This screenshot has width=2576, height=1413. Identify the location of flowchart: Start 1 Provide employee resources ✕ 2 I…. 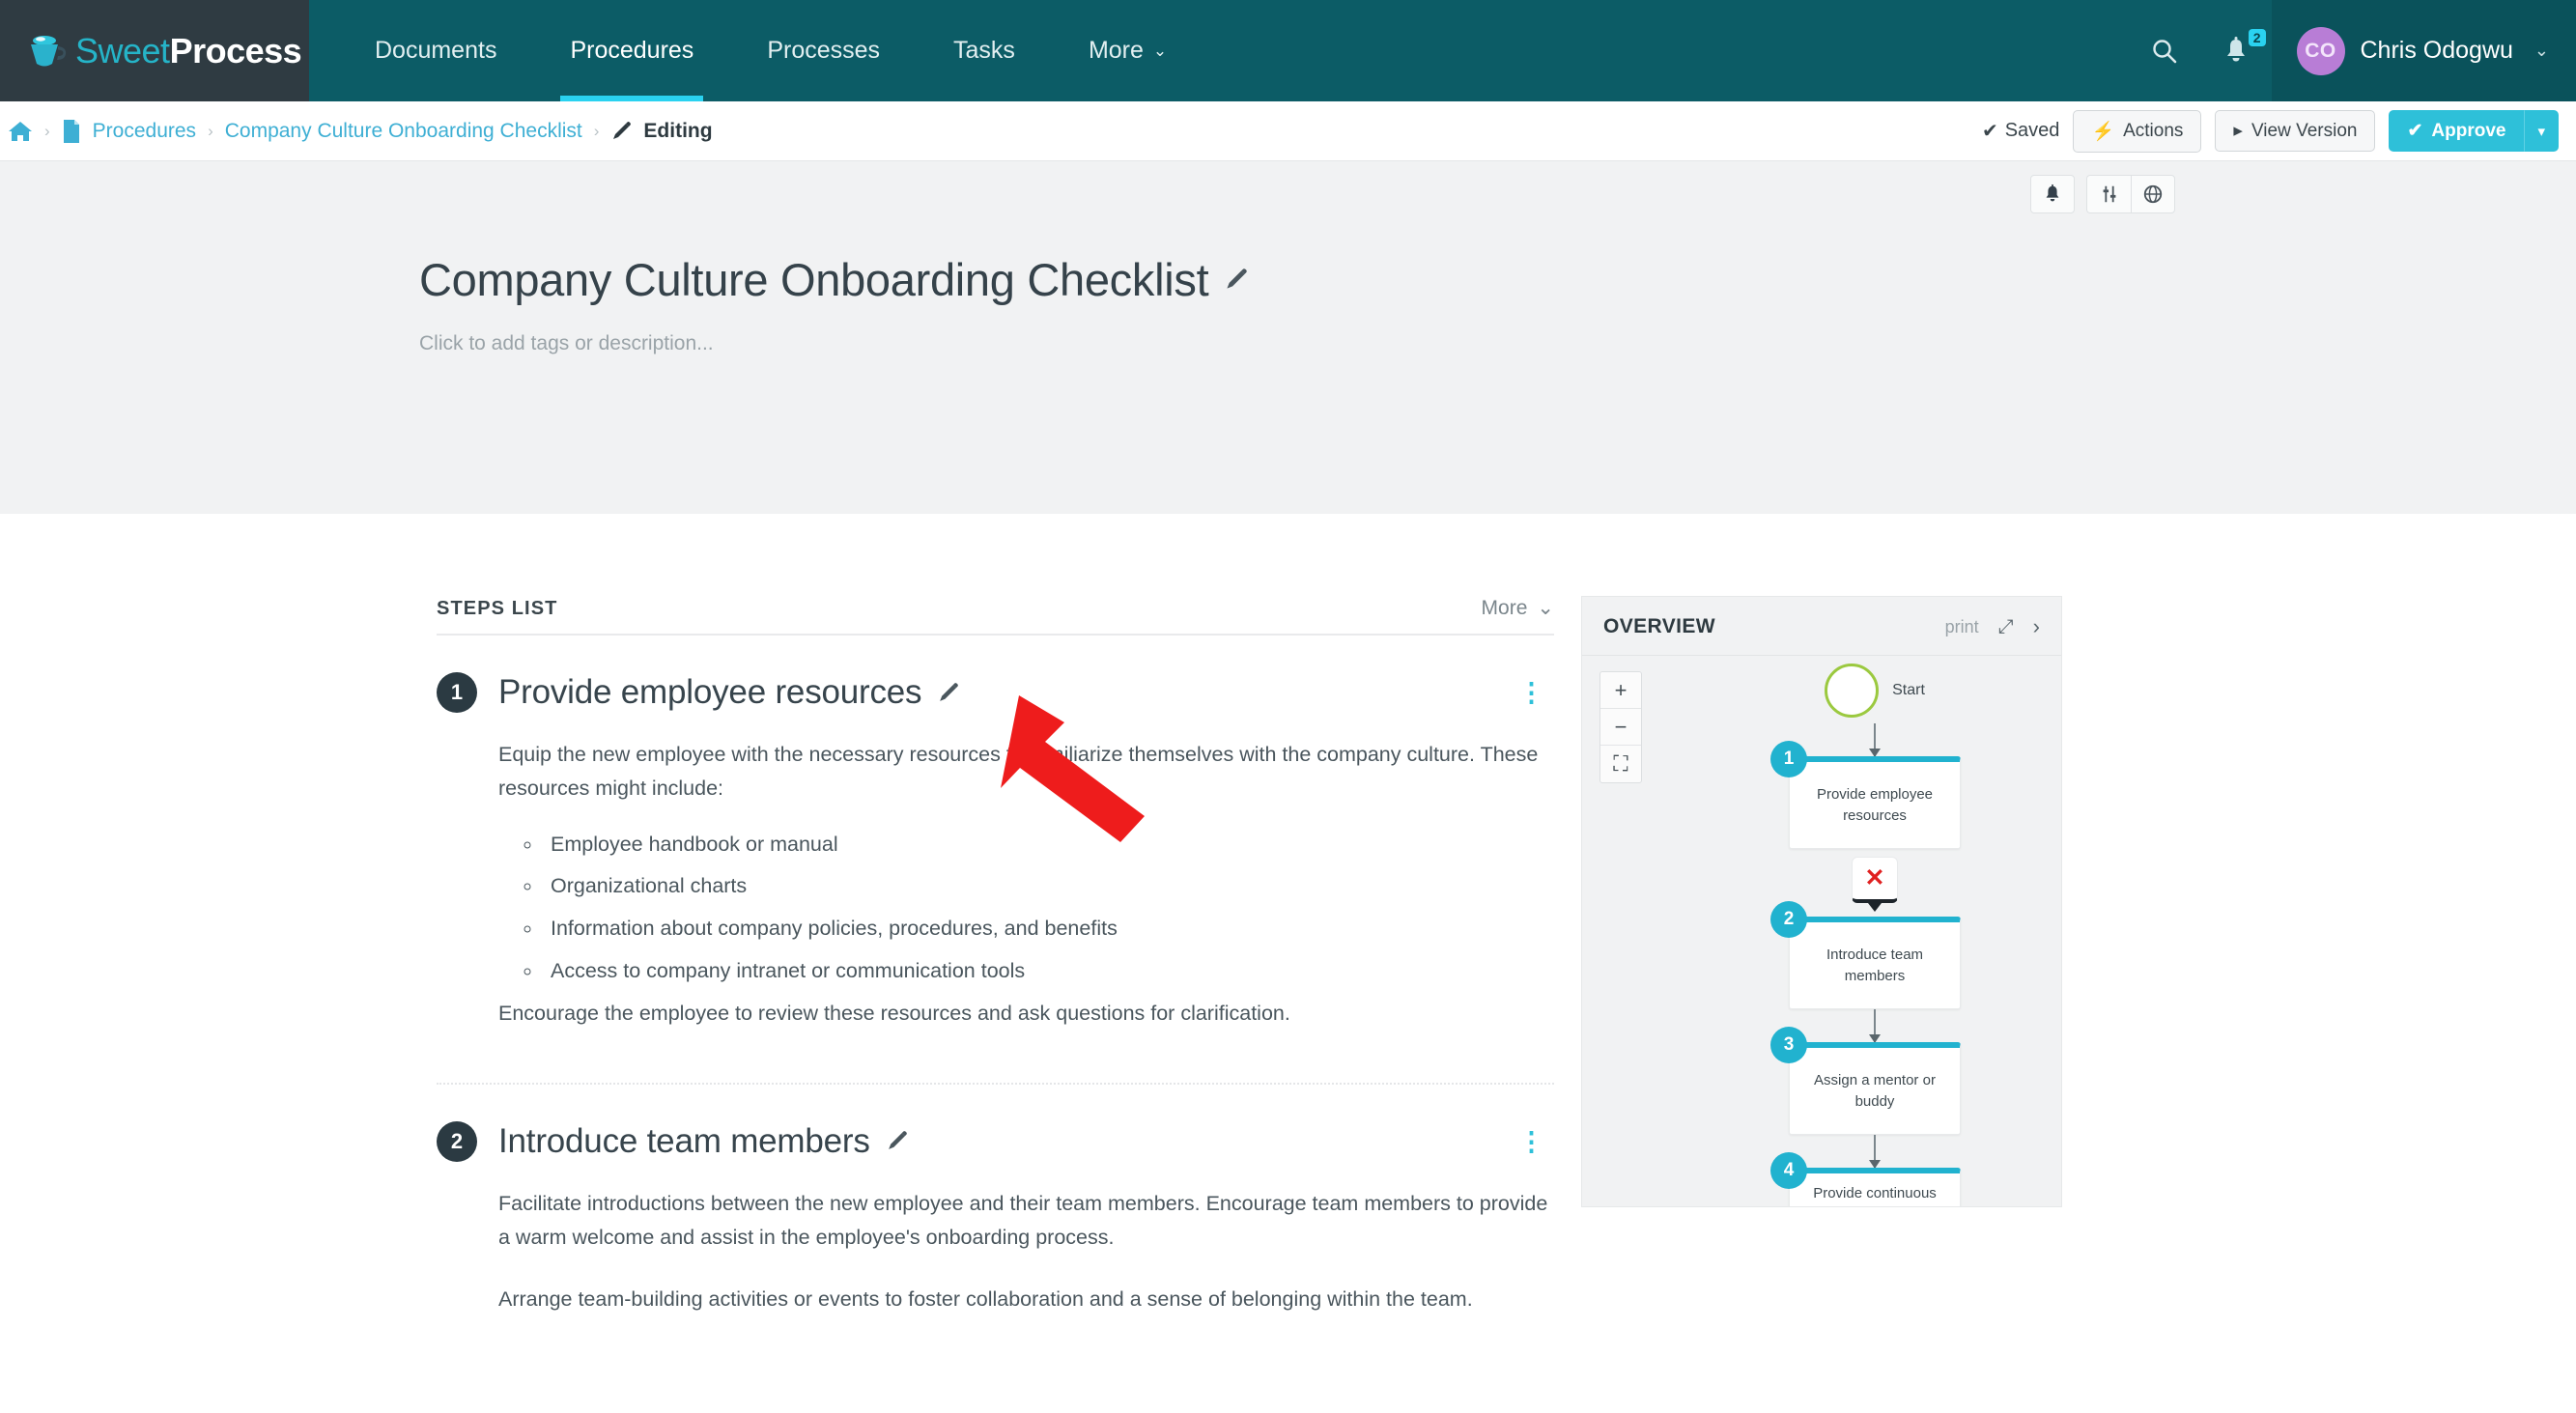
(1875, 935).